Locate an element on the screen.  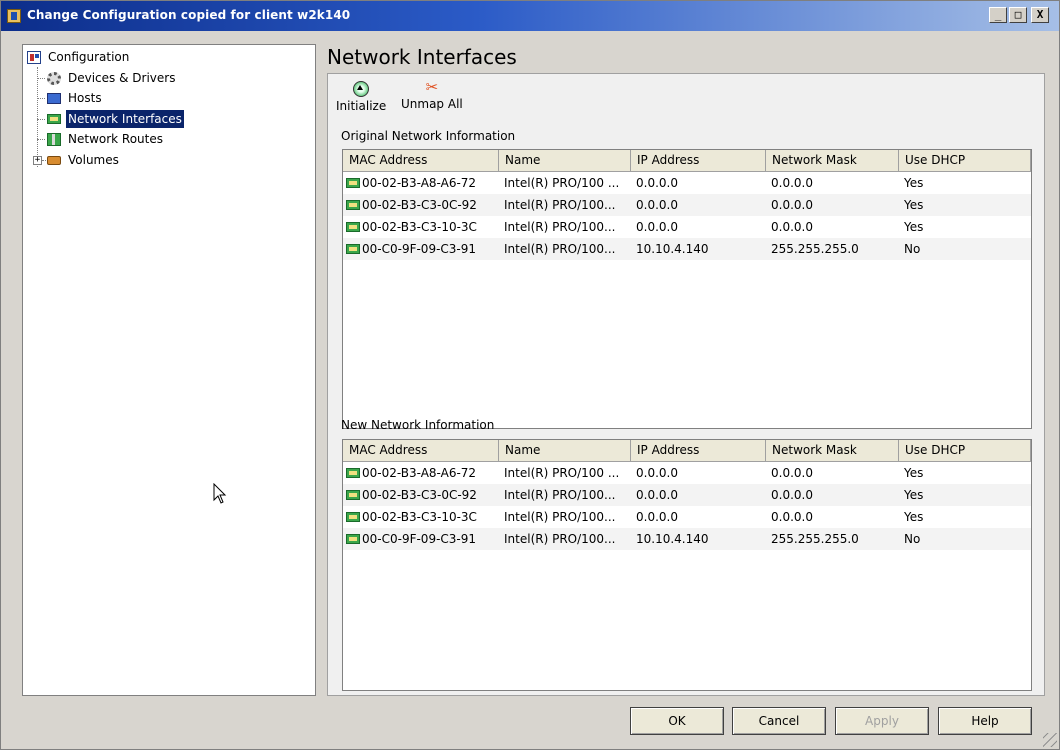
help-button: Help is located at coordinates (985, 721).